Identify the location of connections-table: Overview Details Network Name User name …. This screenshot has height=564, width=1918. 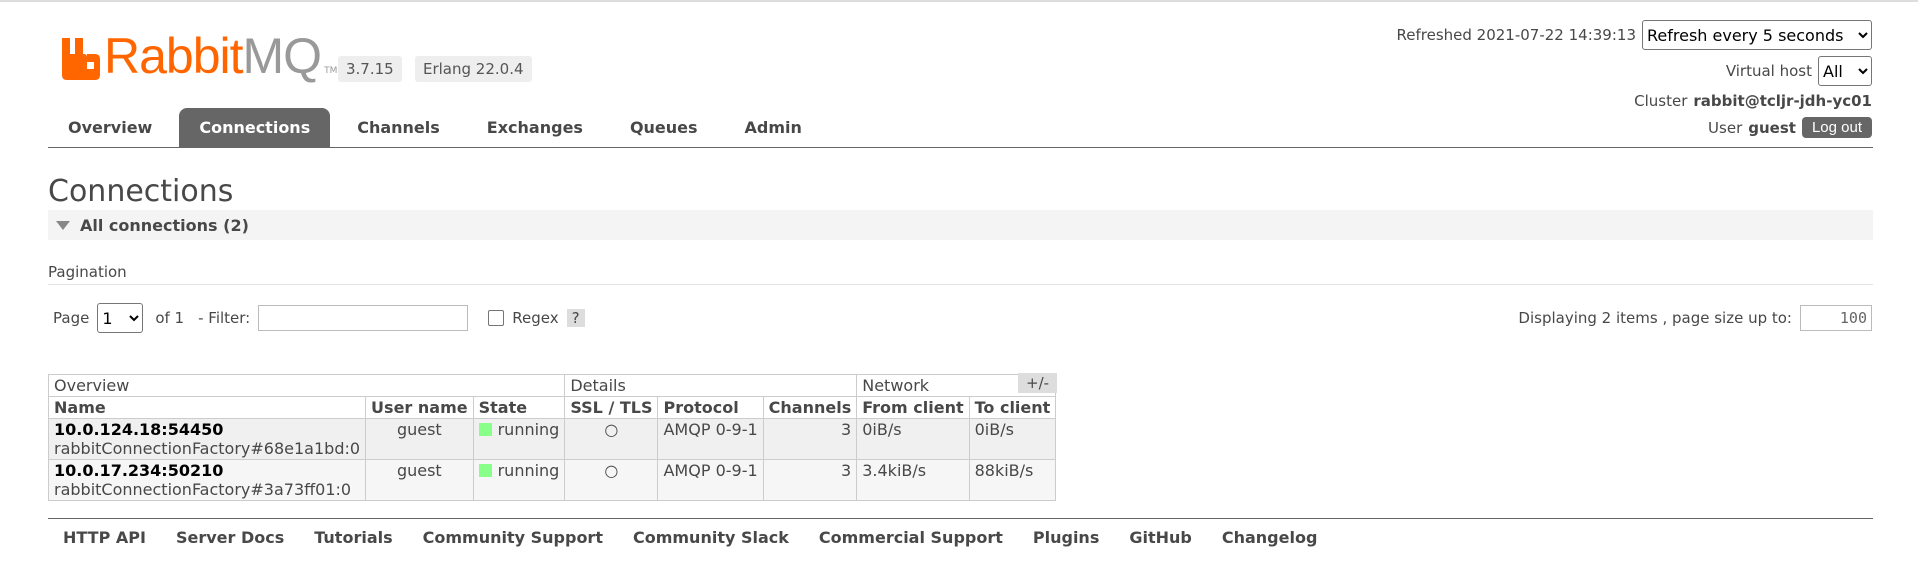
(552, 437).